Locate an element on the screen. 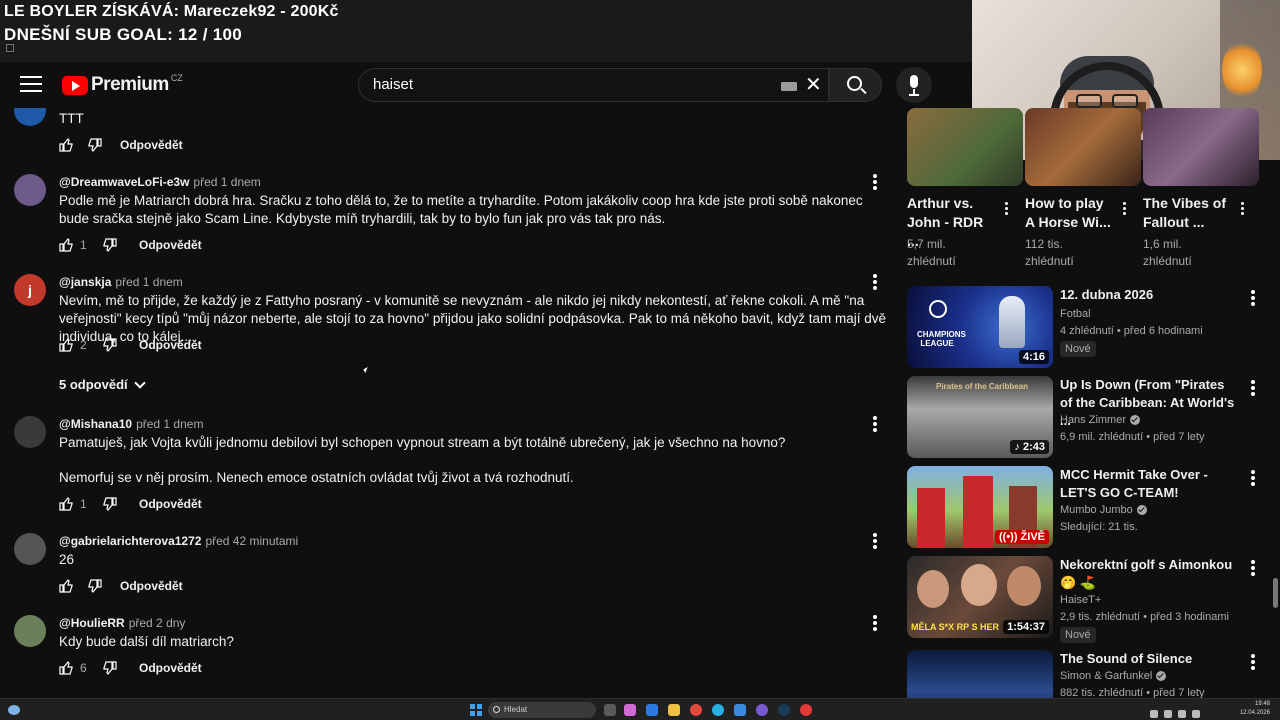 The width and height of the screenshot is (1280, 720). channel-name: Simon & Garfunkel is located at coordinates (1113, 676).